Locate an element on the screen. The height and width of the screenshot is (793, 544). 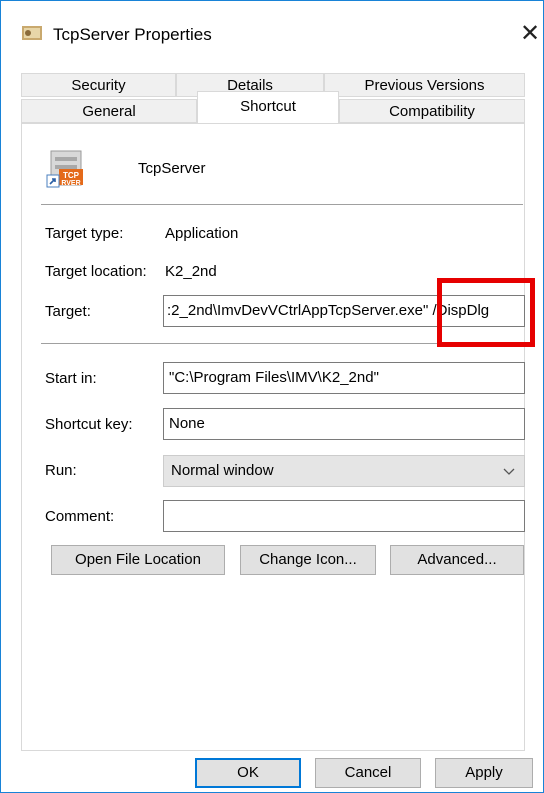
tab-shortcut: Shortcut is located at coordinates (268, 107).